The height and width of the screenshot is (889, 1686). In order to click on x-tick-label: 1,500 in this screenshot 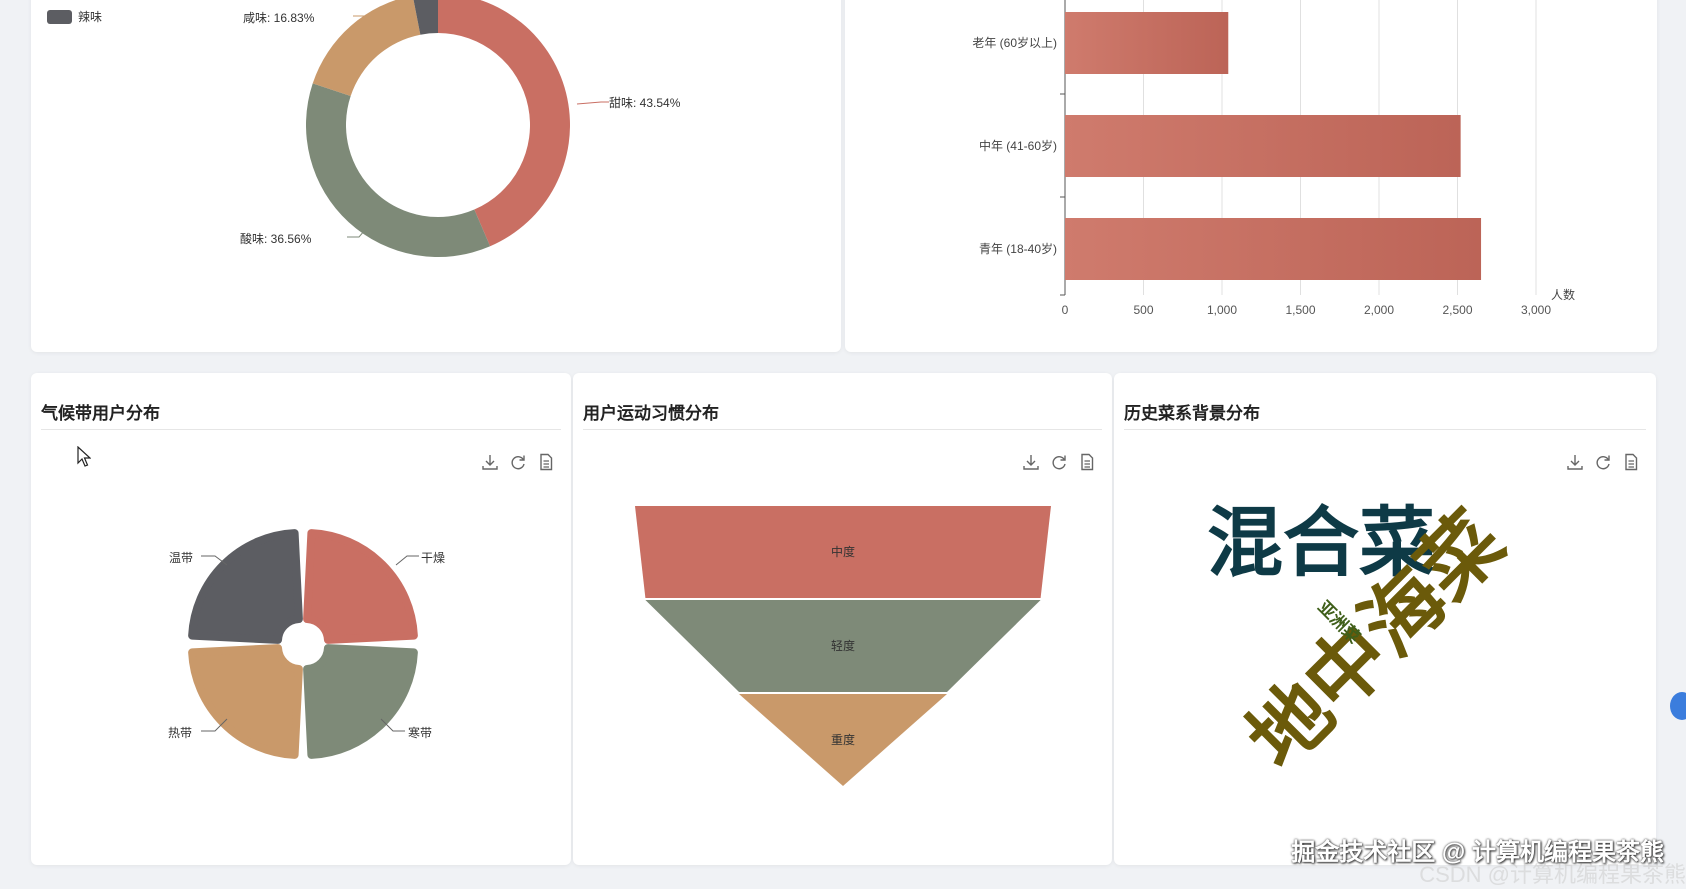, I will do `click(1300, 310)`.